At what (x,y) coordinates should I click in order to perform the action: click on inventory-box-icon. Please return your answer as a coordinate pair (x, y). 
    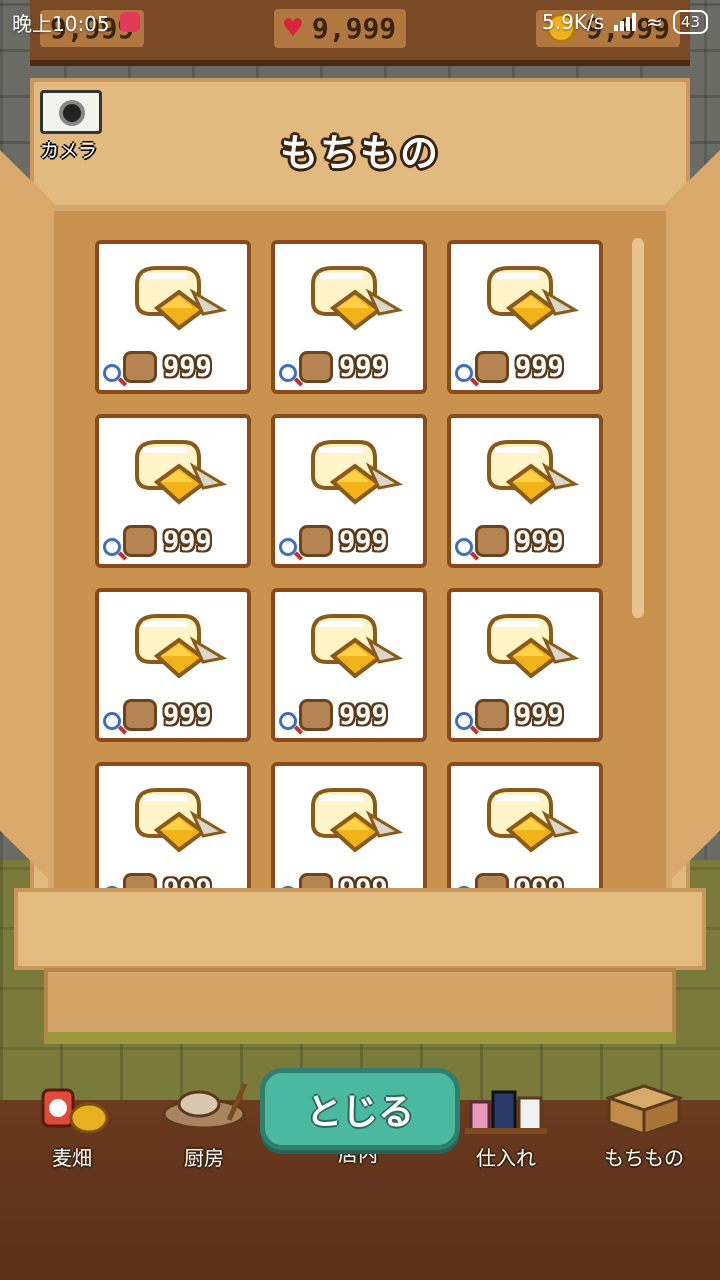
    Looking at the image, I should click on (644, 1110).